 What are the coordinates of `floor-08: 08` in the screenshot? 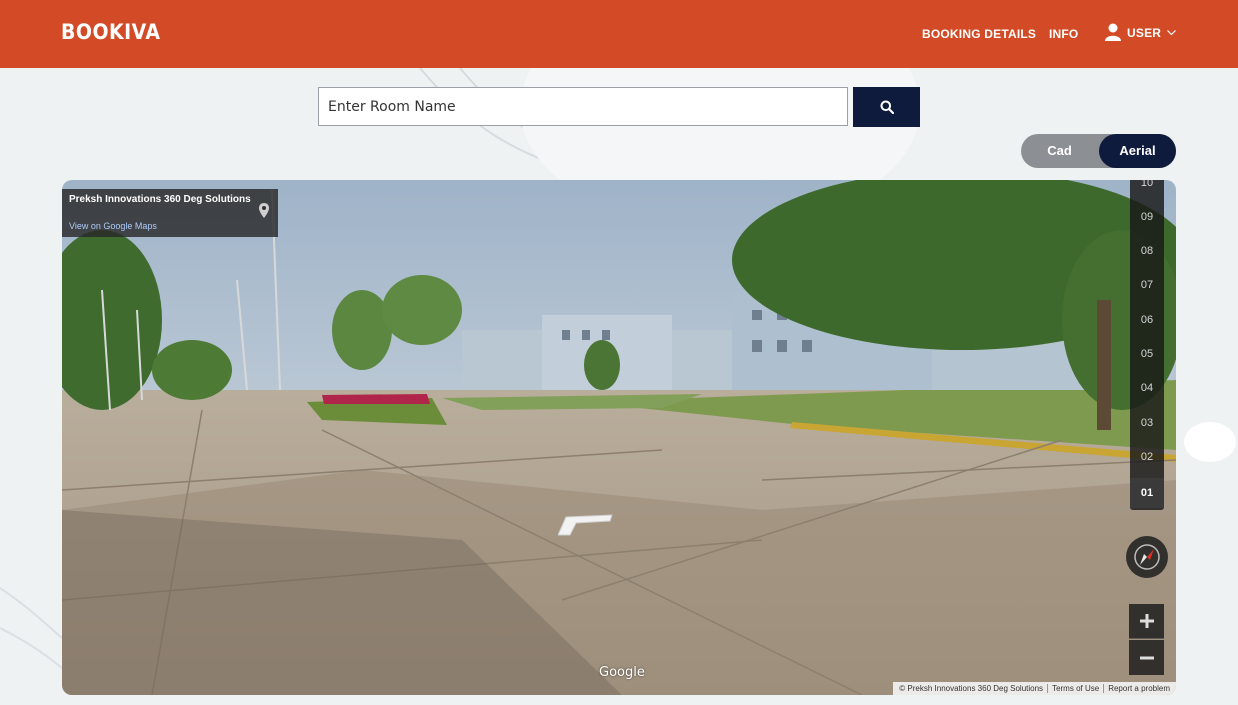 It's located at (1147, 251).